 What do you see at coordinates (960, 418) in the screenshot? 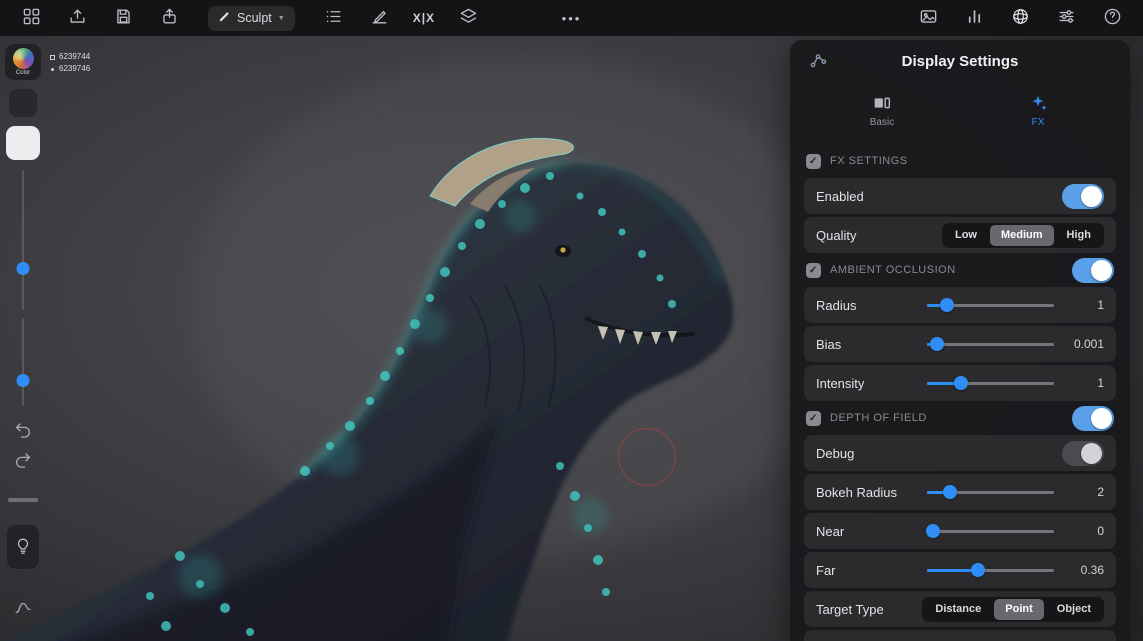
I see `depth-of-field-header: DEPTH OF FIELD` at bounding box center [960, 418].